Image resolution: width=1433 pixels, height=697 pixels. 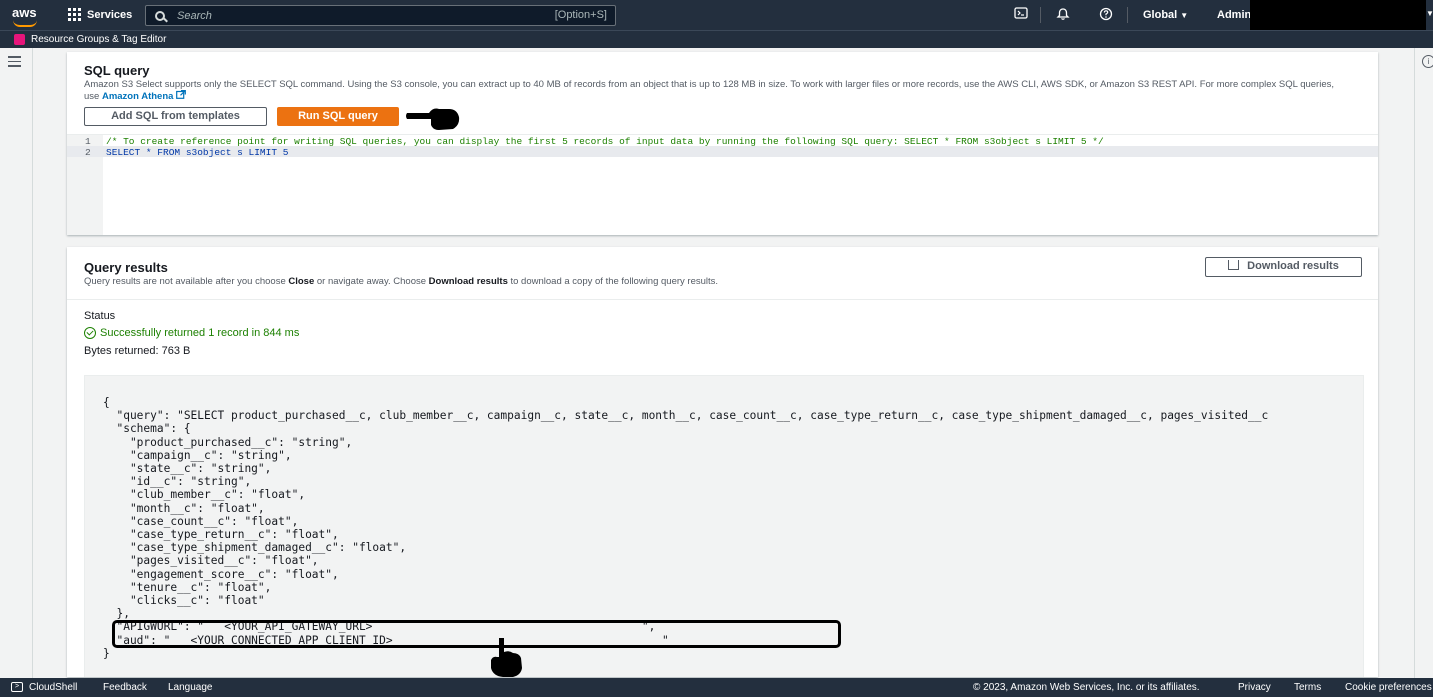 I want to click on account-menu: Admin/, so click(x=1235, y=15).